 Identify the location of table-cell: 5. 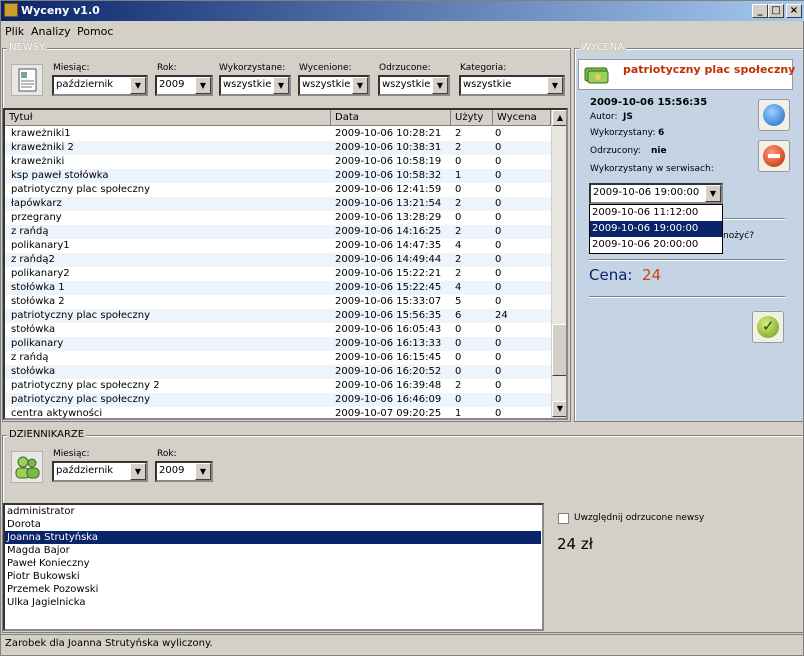
(458, 301).